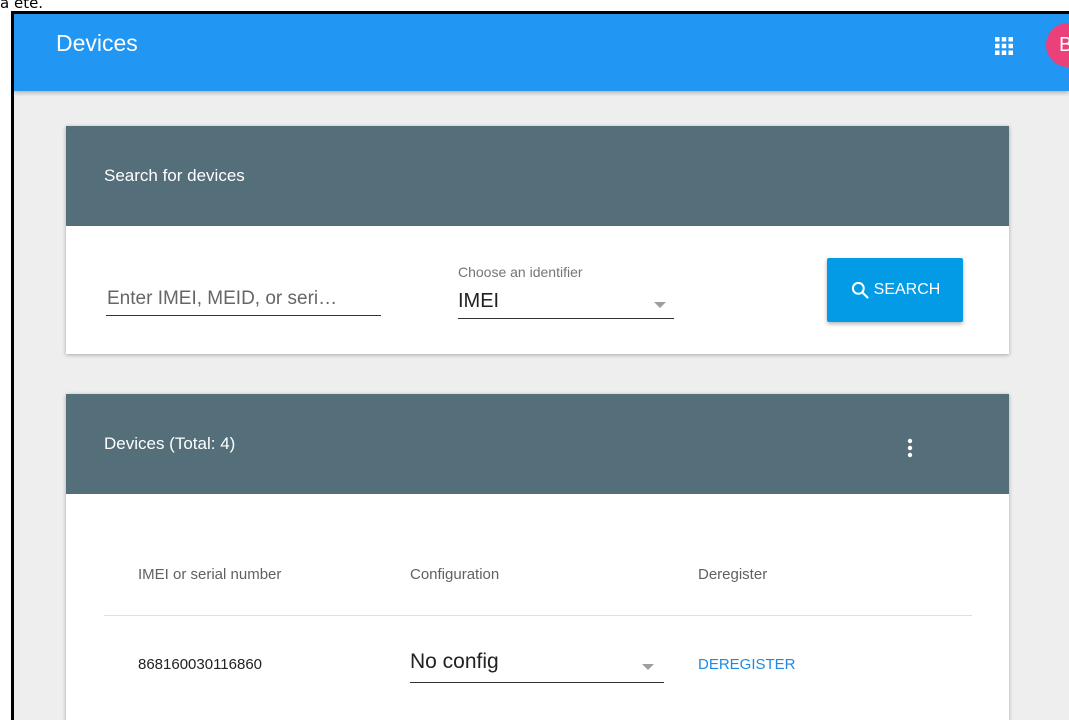  I want to click on search-card-header: Search for devices, so click(537, 176).